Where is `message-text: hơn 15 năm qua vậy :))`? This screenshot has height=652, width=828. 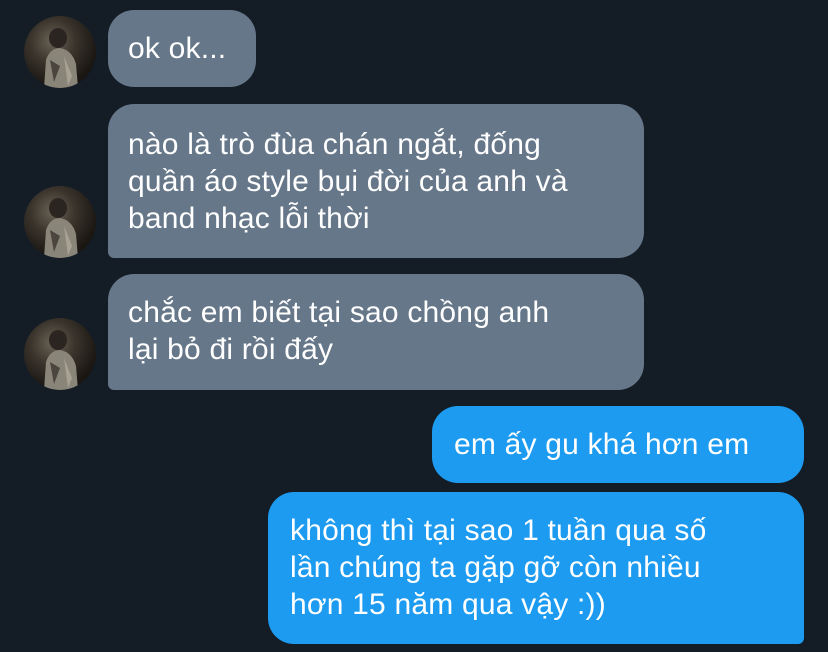
message-text: hơn 15 năm qua vậy :)) is located at coordinates (448, 604).